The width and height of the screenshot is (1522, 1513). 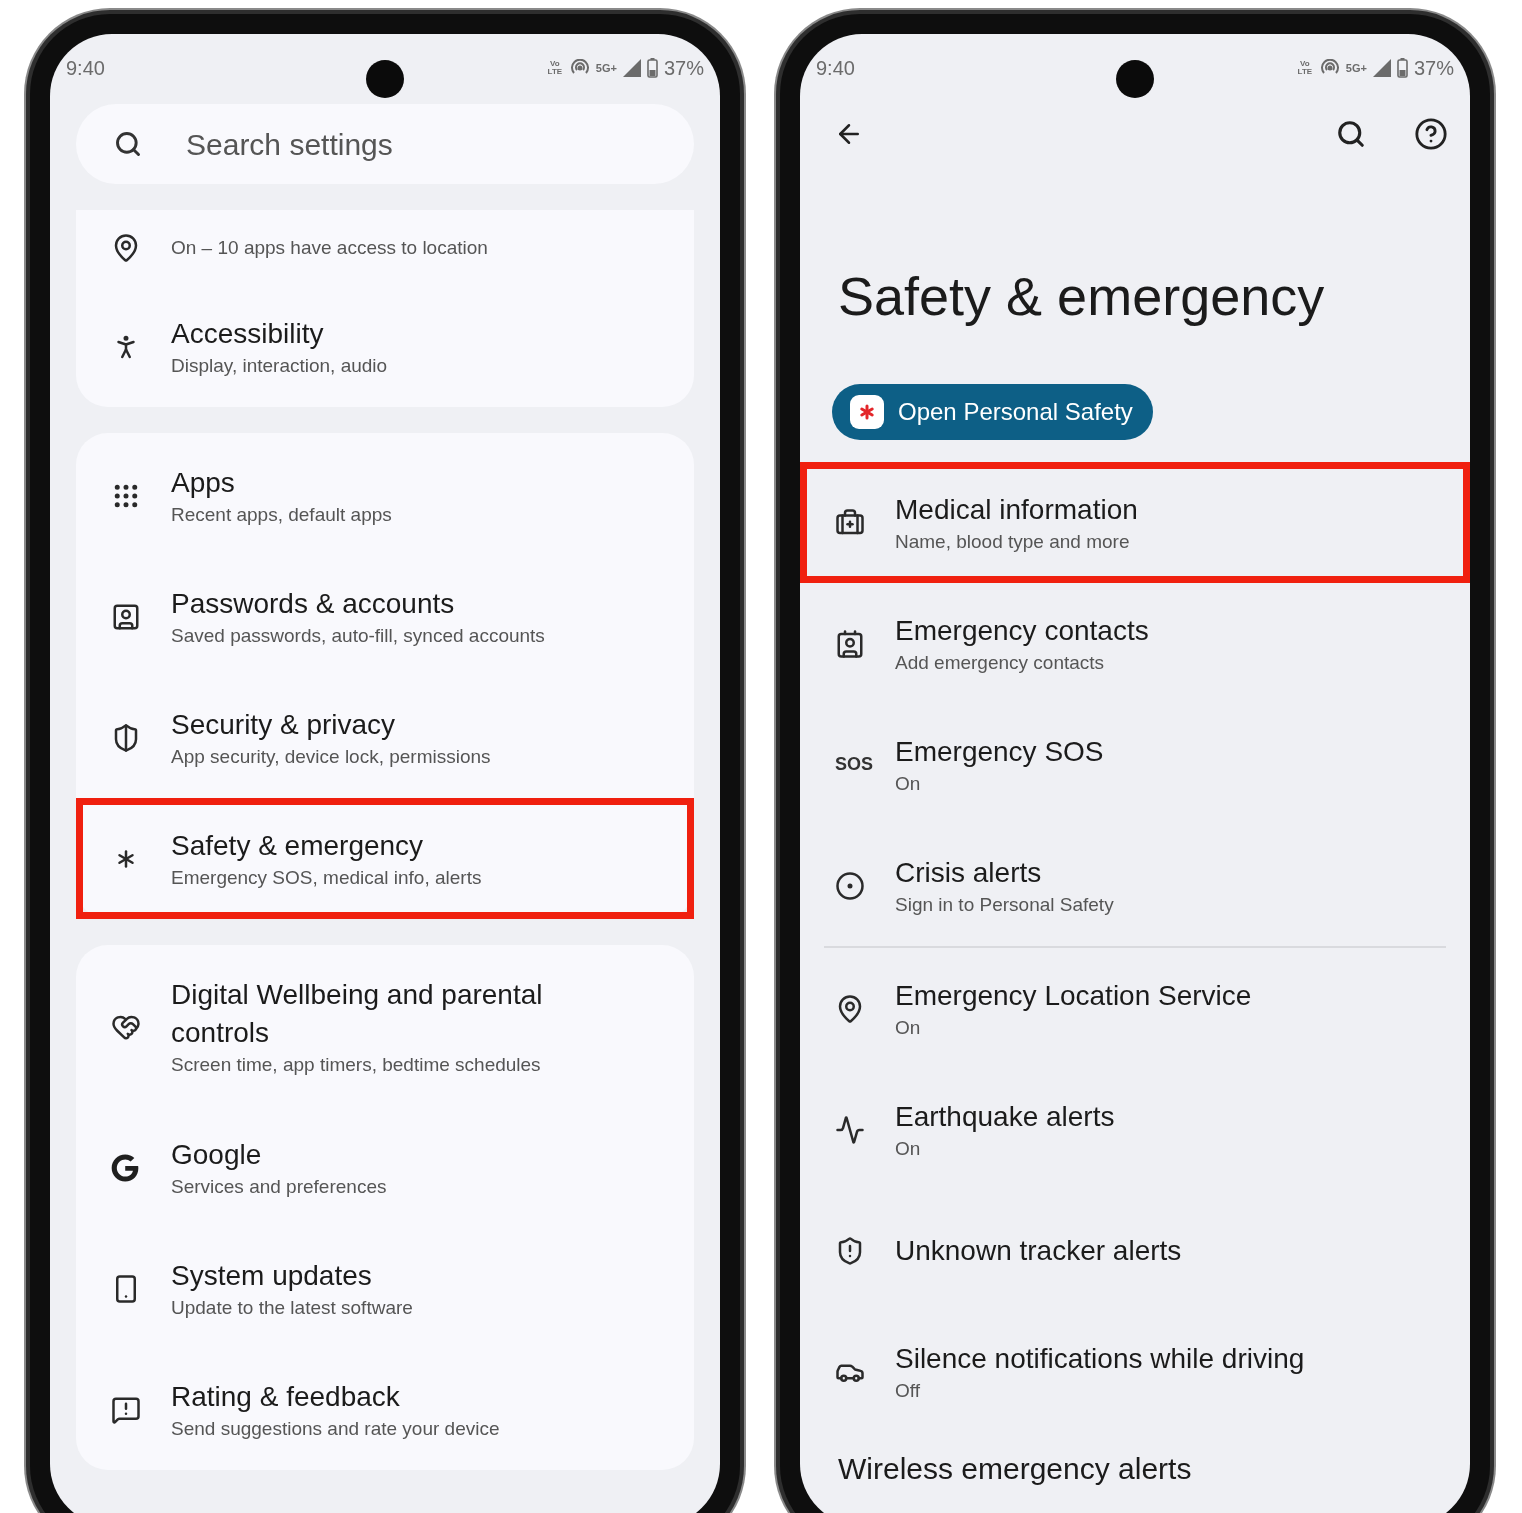 What do you see at coordinates (357, 1014) in the screenshot?
I see `item-title: Digital Wellbeing and parental controls` at bounding box center [357, 1014].